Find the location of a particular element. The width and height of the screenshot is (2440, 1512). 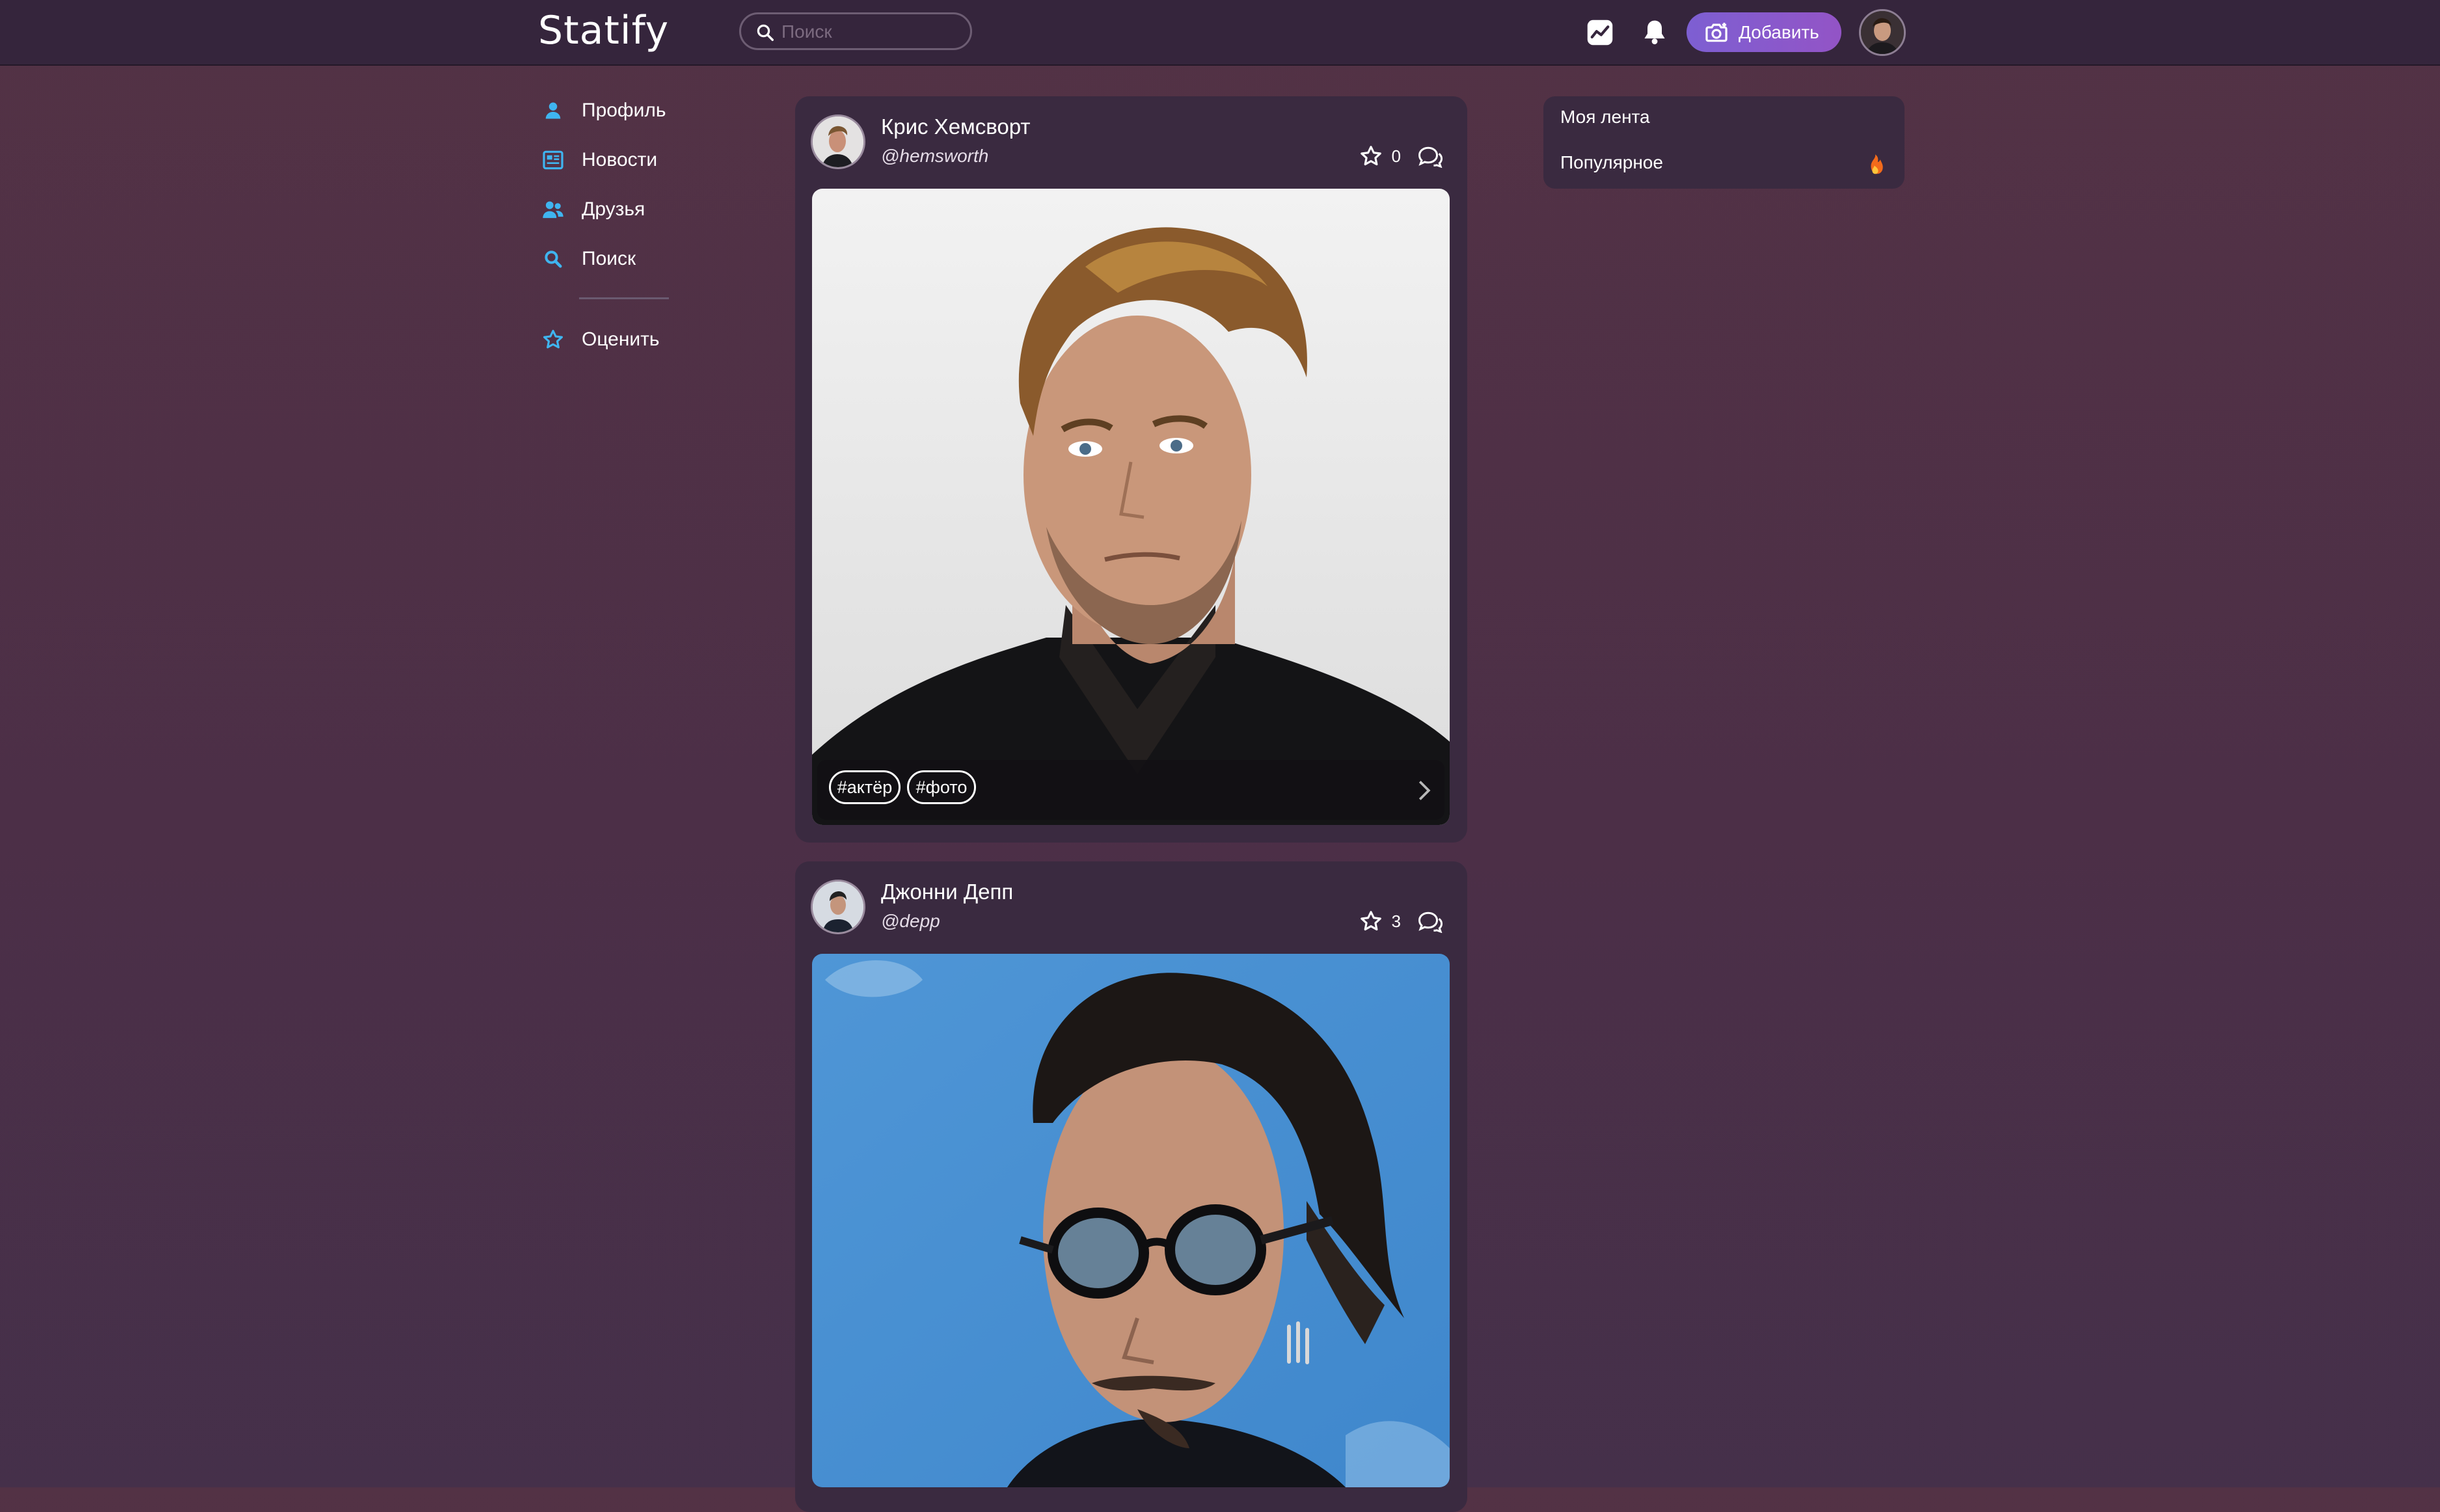

sidebar-item-label: Профиль is located at coordinates (624, 110).